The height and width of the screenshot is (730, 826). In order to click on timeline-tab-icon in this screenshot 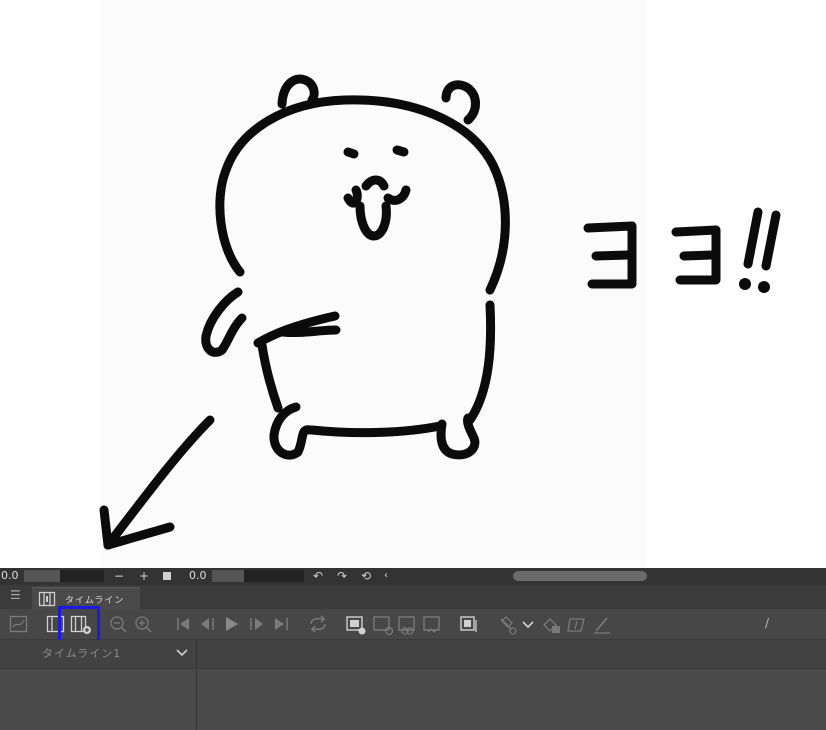, I will do `click(47, 599)`.